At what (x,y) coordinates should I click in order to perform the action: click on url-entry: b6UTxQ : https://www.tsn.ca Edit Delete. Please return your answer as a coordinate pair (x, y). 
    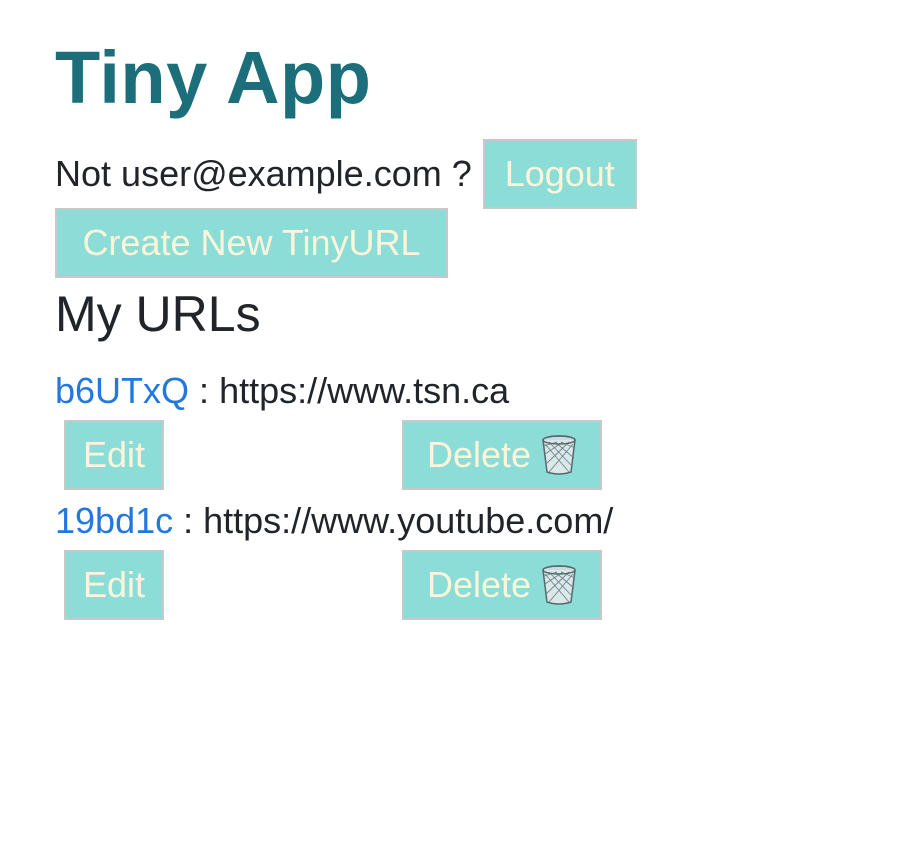
    Looking at the image, I should click on (455, 425).